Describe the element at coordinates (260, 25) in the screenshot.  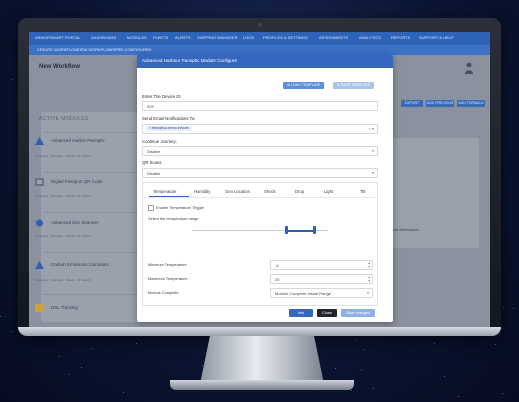
I see `camera-dot` at that location.